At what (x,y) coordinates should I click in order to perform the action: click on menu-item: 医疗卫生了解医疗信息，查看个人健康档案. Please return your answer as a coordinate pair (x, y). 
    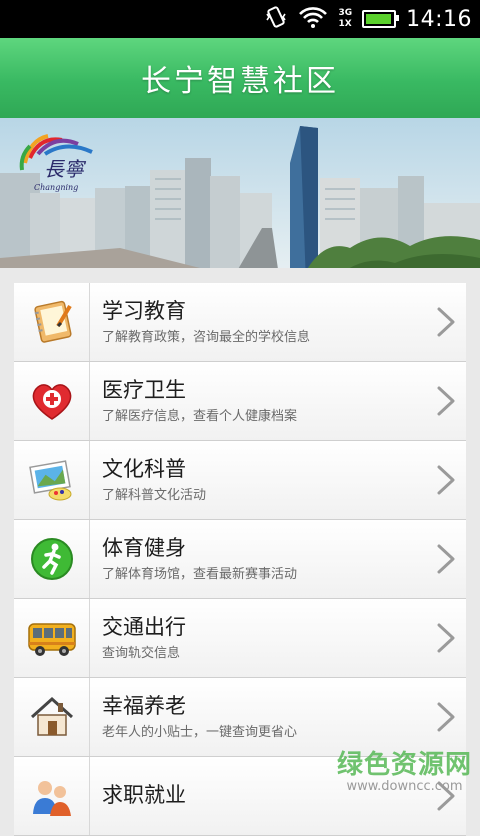
    Looking at the image, I should click on (240, 401).